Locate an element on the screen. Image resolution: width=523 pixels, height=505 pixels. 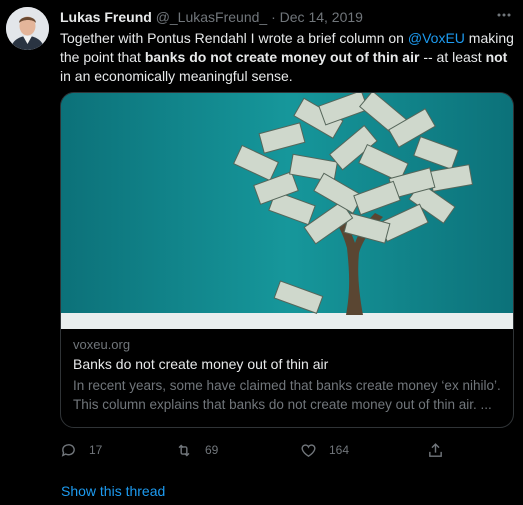
retweet-count: 69 is located at coordinates (212, 450).